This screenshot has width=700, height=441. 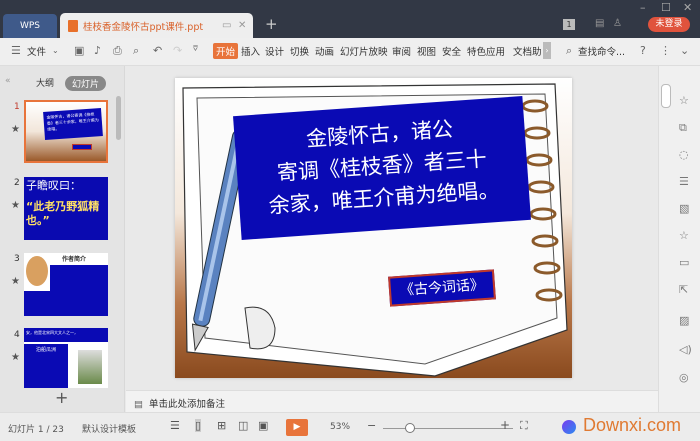 What do you see at coordinates (684, 320) in the screenshot?
I see `image-icon: ▨` at bounding box center [684, 320].